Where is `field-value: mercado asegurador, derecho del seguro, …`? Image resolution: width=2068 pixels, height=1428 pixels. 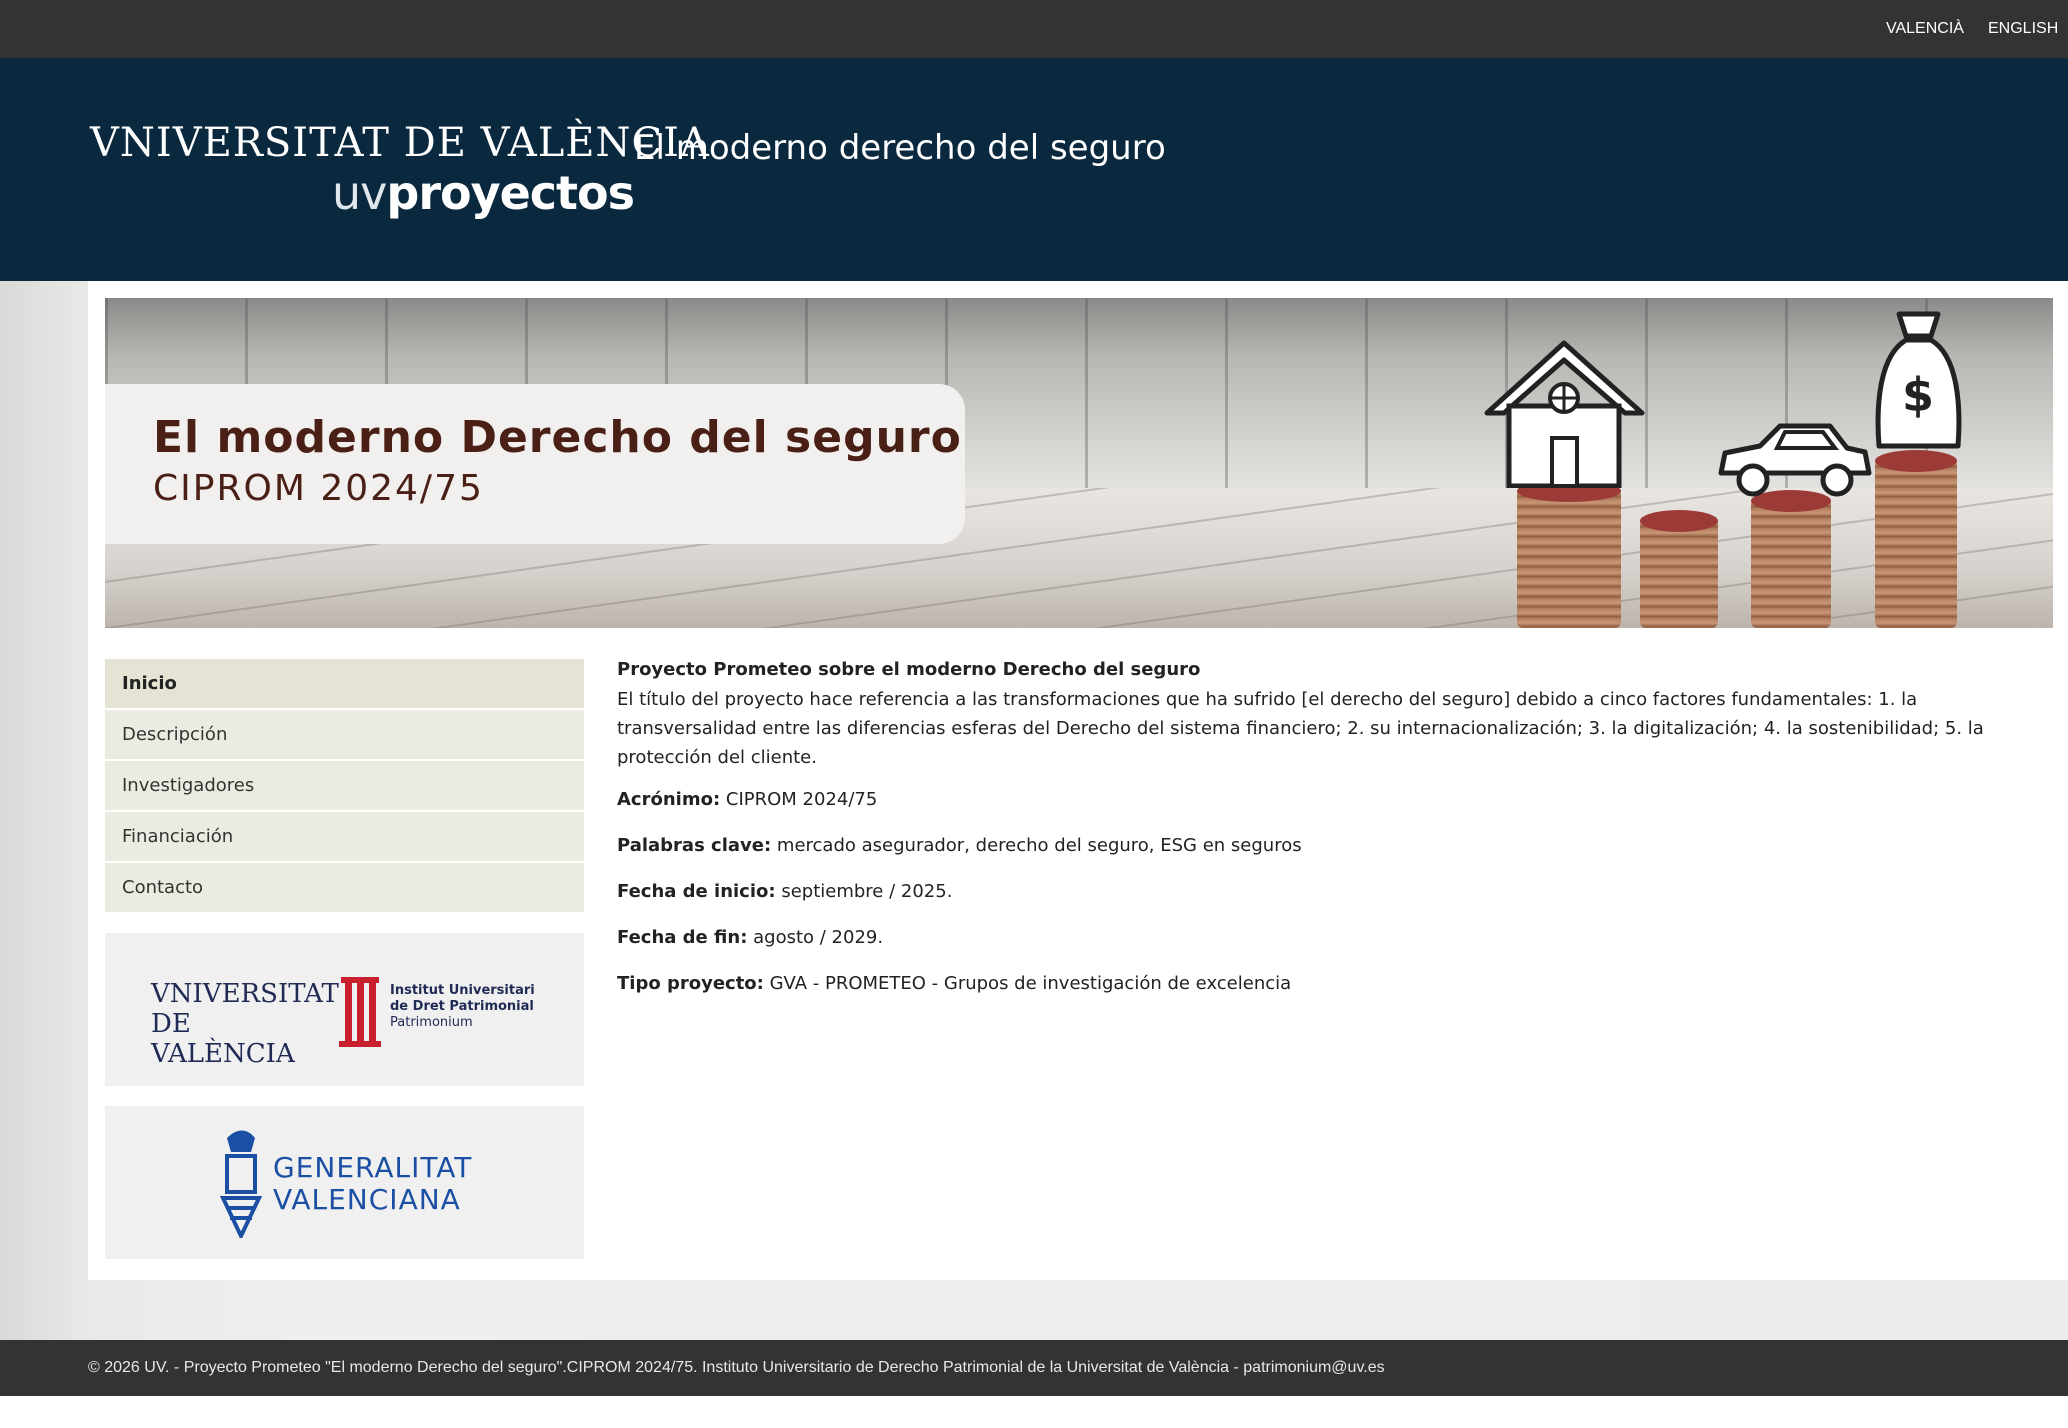 field-value: mercado asegurador, derecho del seguro, … is located at coordinates (1039, 845).